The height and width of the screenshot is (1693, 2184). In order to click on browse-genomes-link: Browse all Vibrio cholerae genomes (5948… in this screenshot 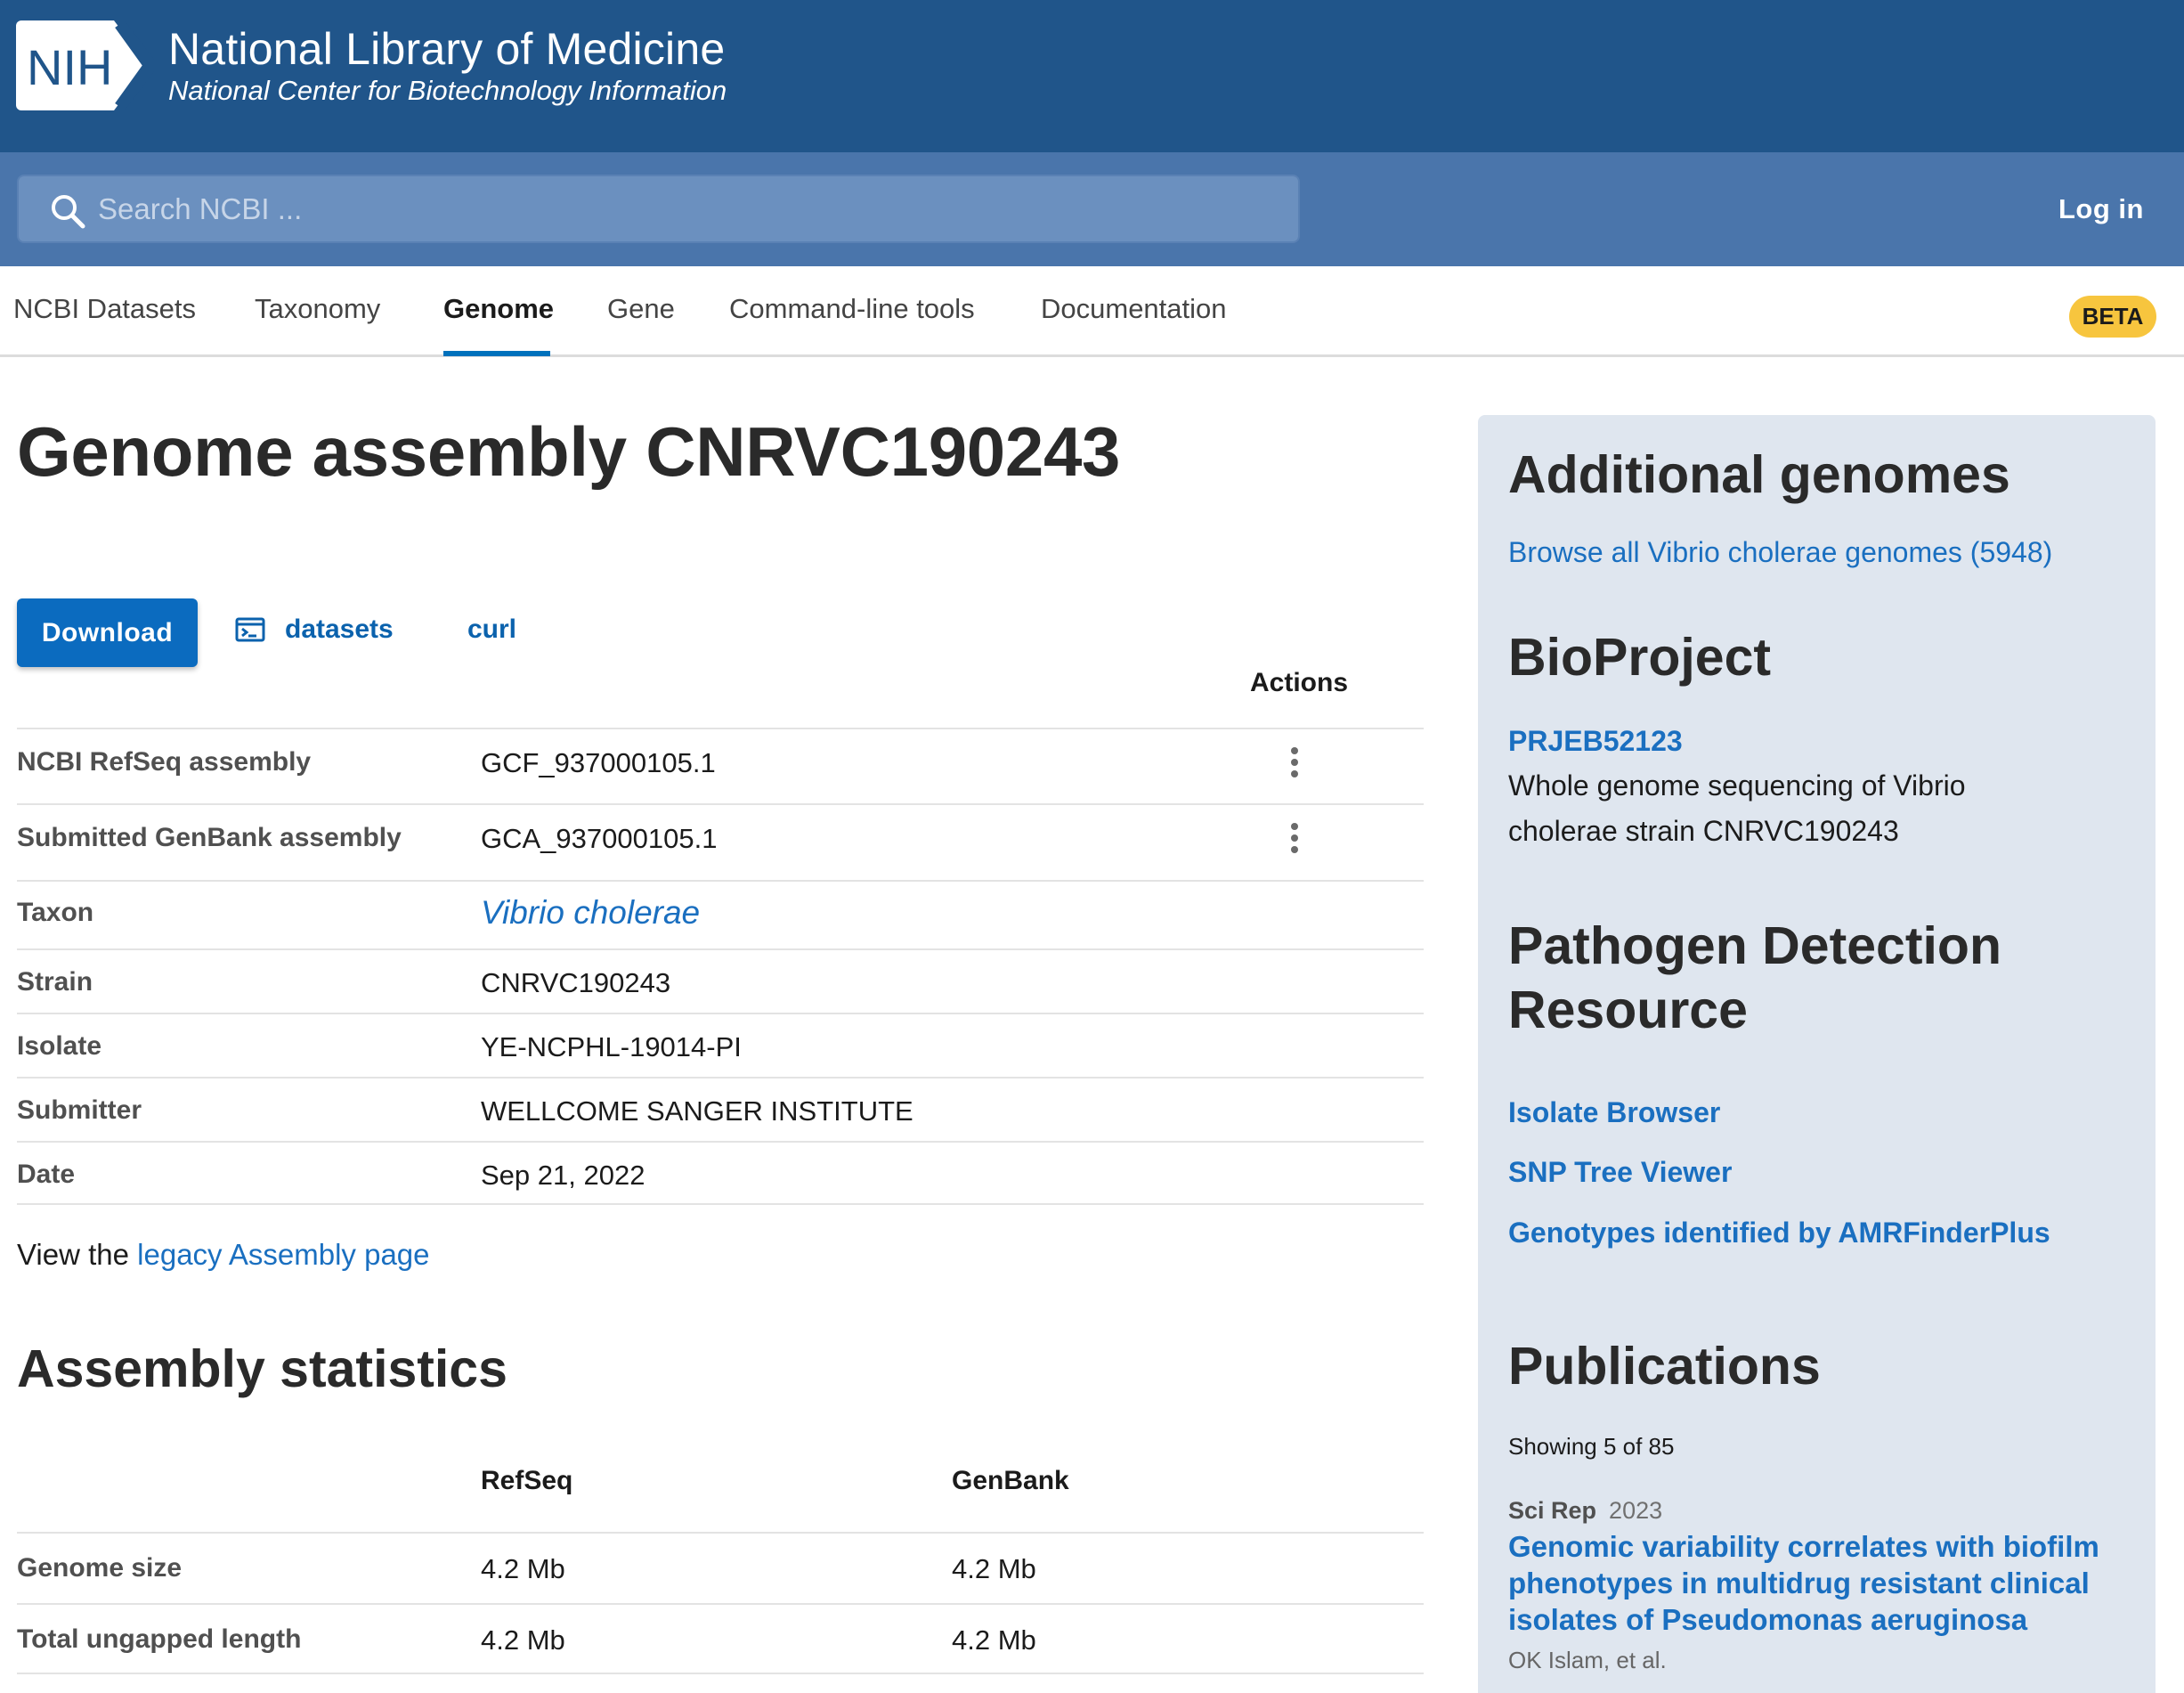, I will do `click(1780, 552)`.